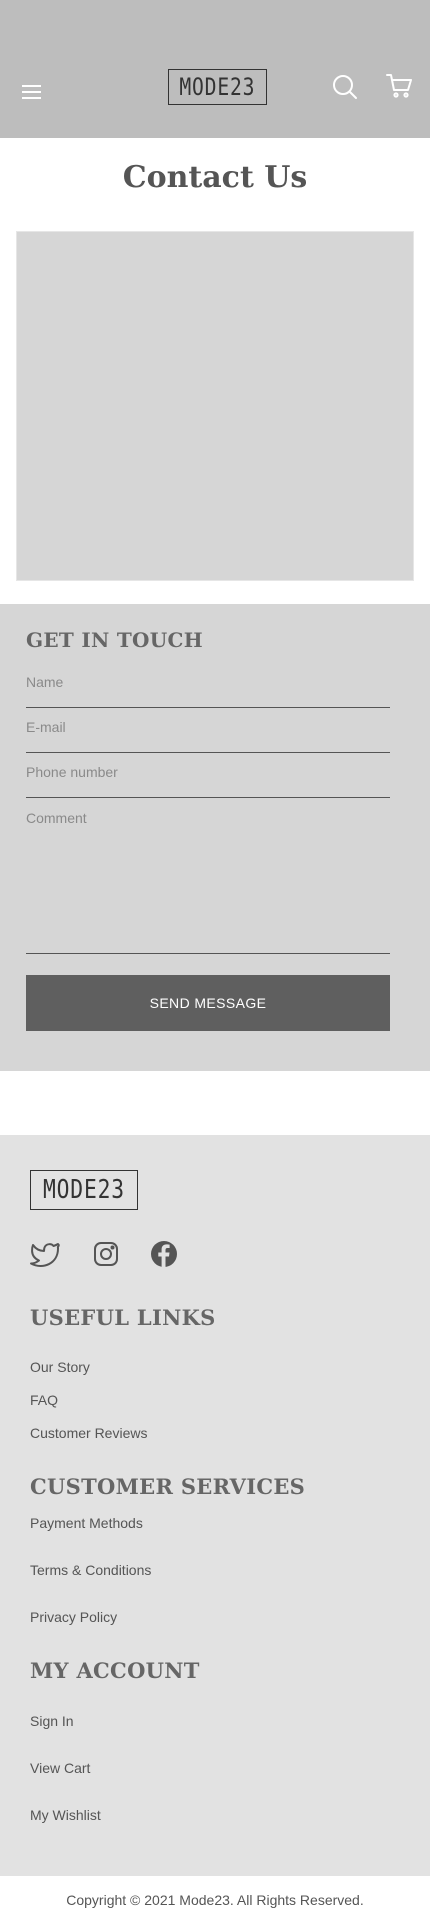 Image resolution: width=430 pixels, height=1924 pixels. What do you see at coordinates (45, 1254) in the screenshot?
I see `twitter-icon` at bounding box center [45, 1254].